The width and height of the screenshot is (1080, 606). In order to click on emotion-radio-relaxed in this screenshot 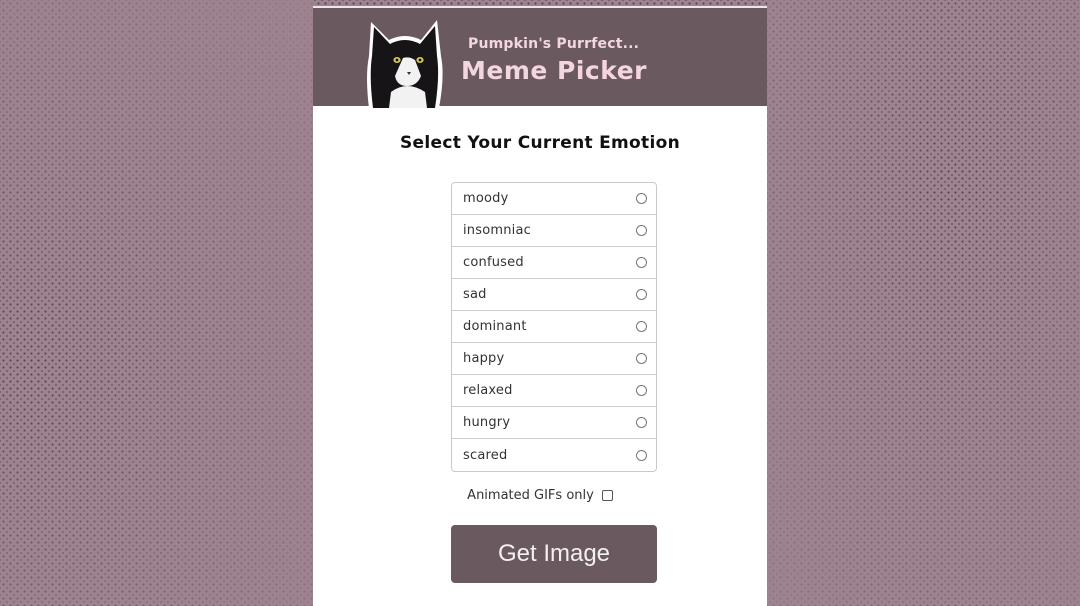, I will do `click(641, 390)`.